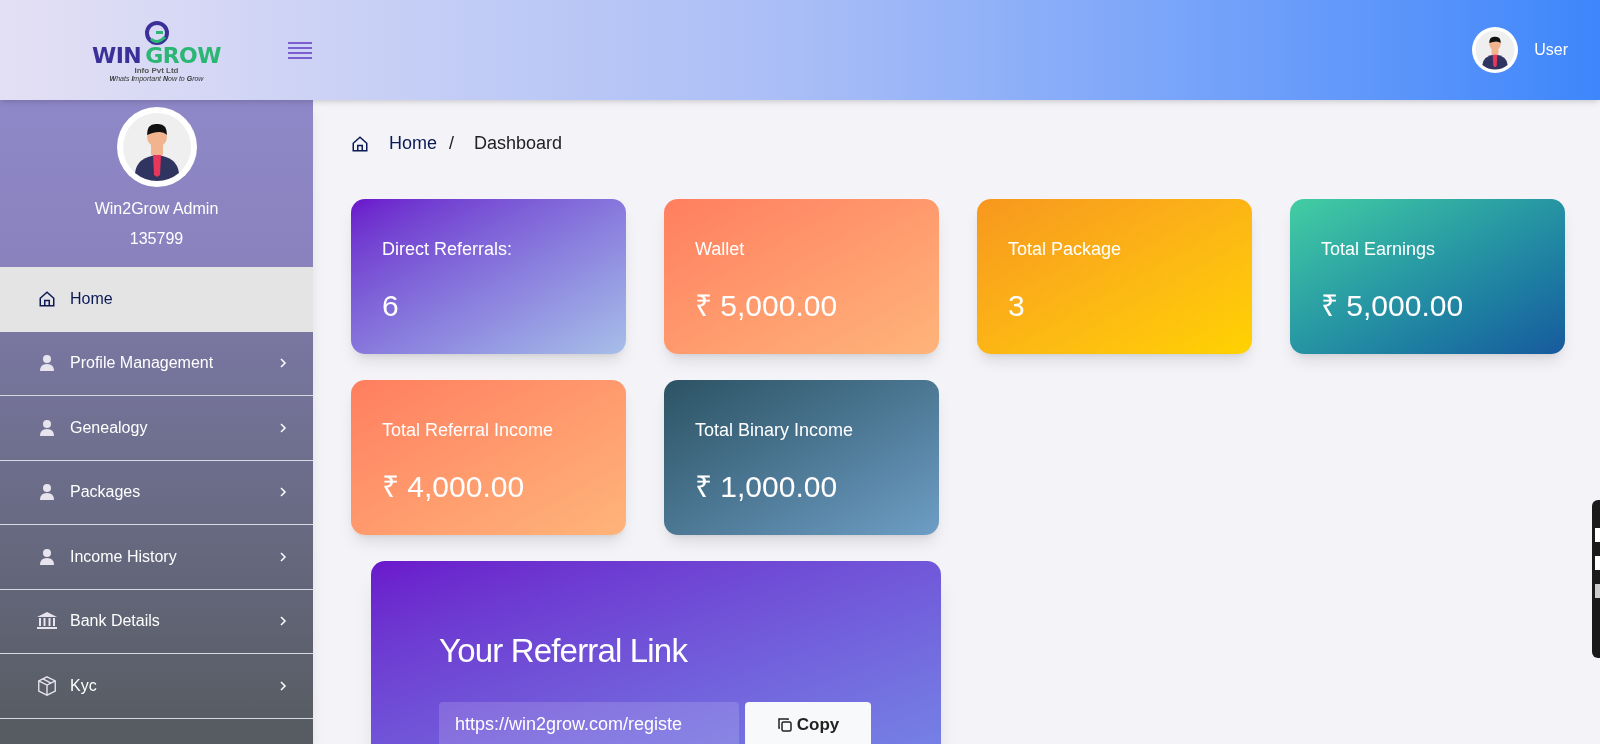  What do you see at coordinates (47, 621) in the screenshot?
I see `bank-icon` at bounding box center [47, 621].